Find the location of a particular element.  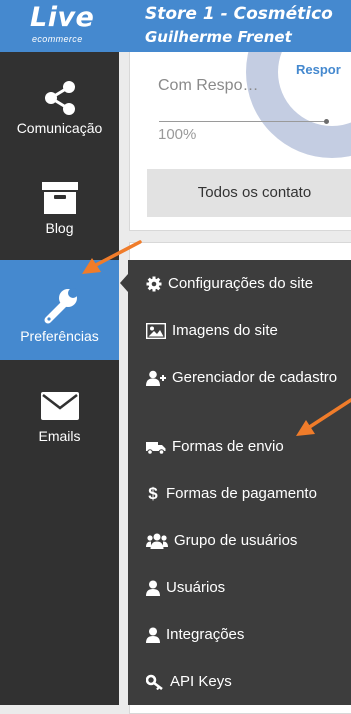

menu-item-shipping-methods: Formas de envio is located at coordinates (246, 447).